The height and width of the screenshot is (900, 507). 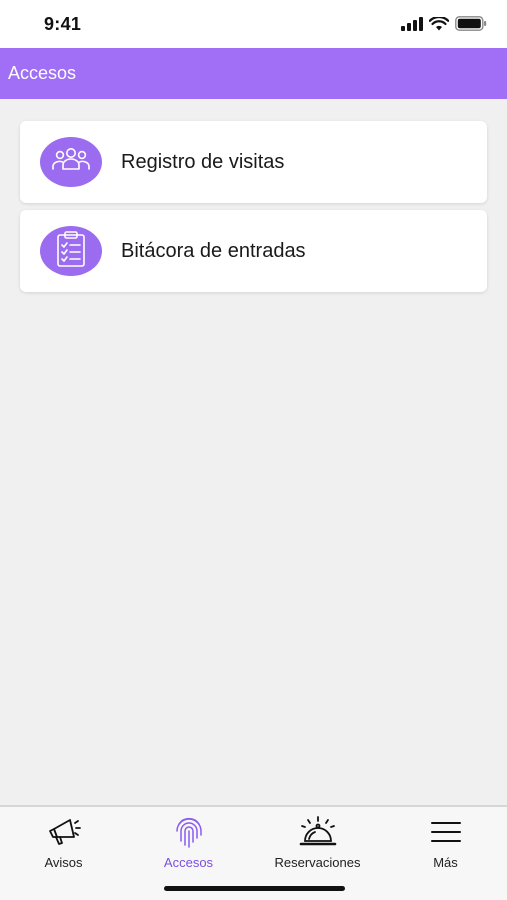 What do you see at coordinates (439, 25) in the screenshot?
I see `wifi-icon` at bounding box center [439, 25].